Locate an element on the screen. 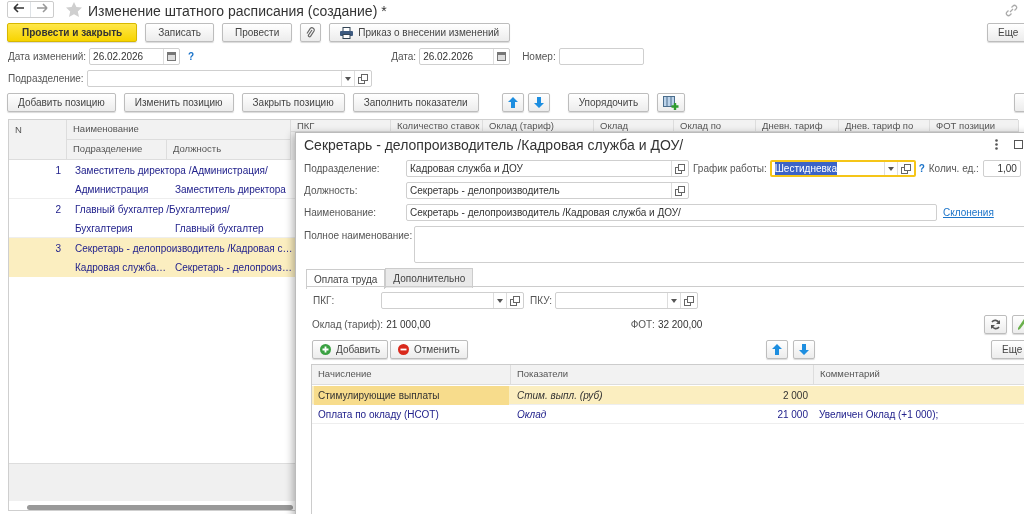 The width and height of the screenshot is (1024, 514). print-order-button: Приказ о внесении изменений is located at coordinates (420, 32).